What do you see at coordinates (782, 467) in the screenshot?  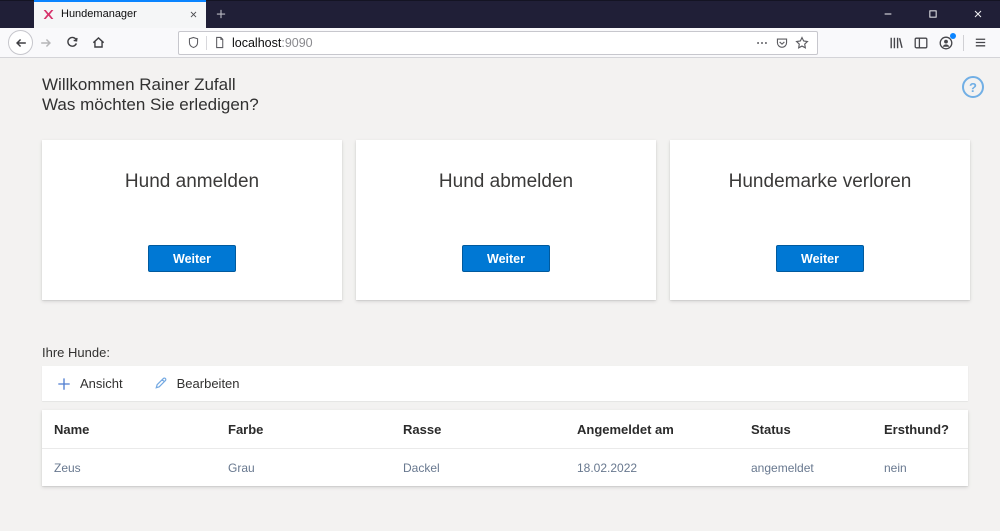 I see `cell-status: angemeldet` at bounding box center [782, 467].